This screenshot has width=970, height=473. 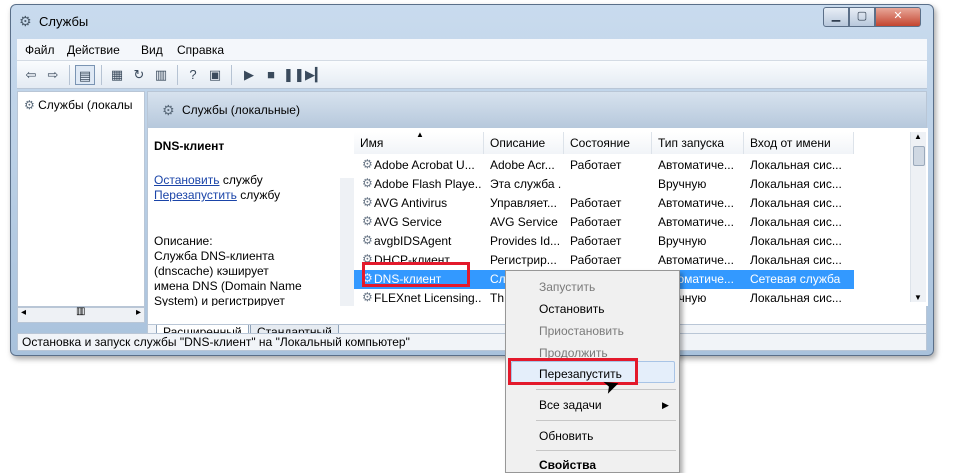 I want to click on link-suffix: службу, so click(x=241, y=180).